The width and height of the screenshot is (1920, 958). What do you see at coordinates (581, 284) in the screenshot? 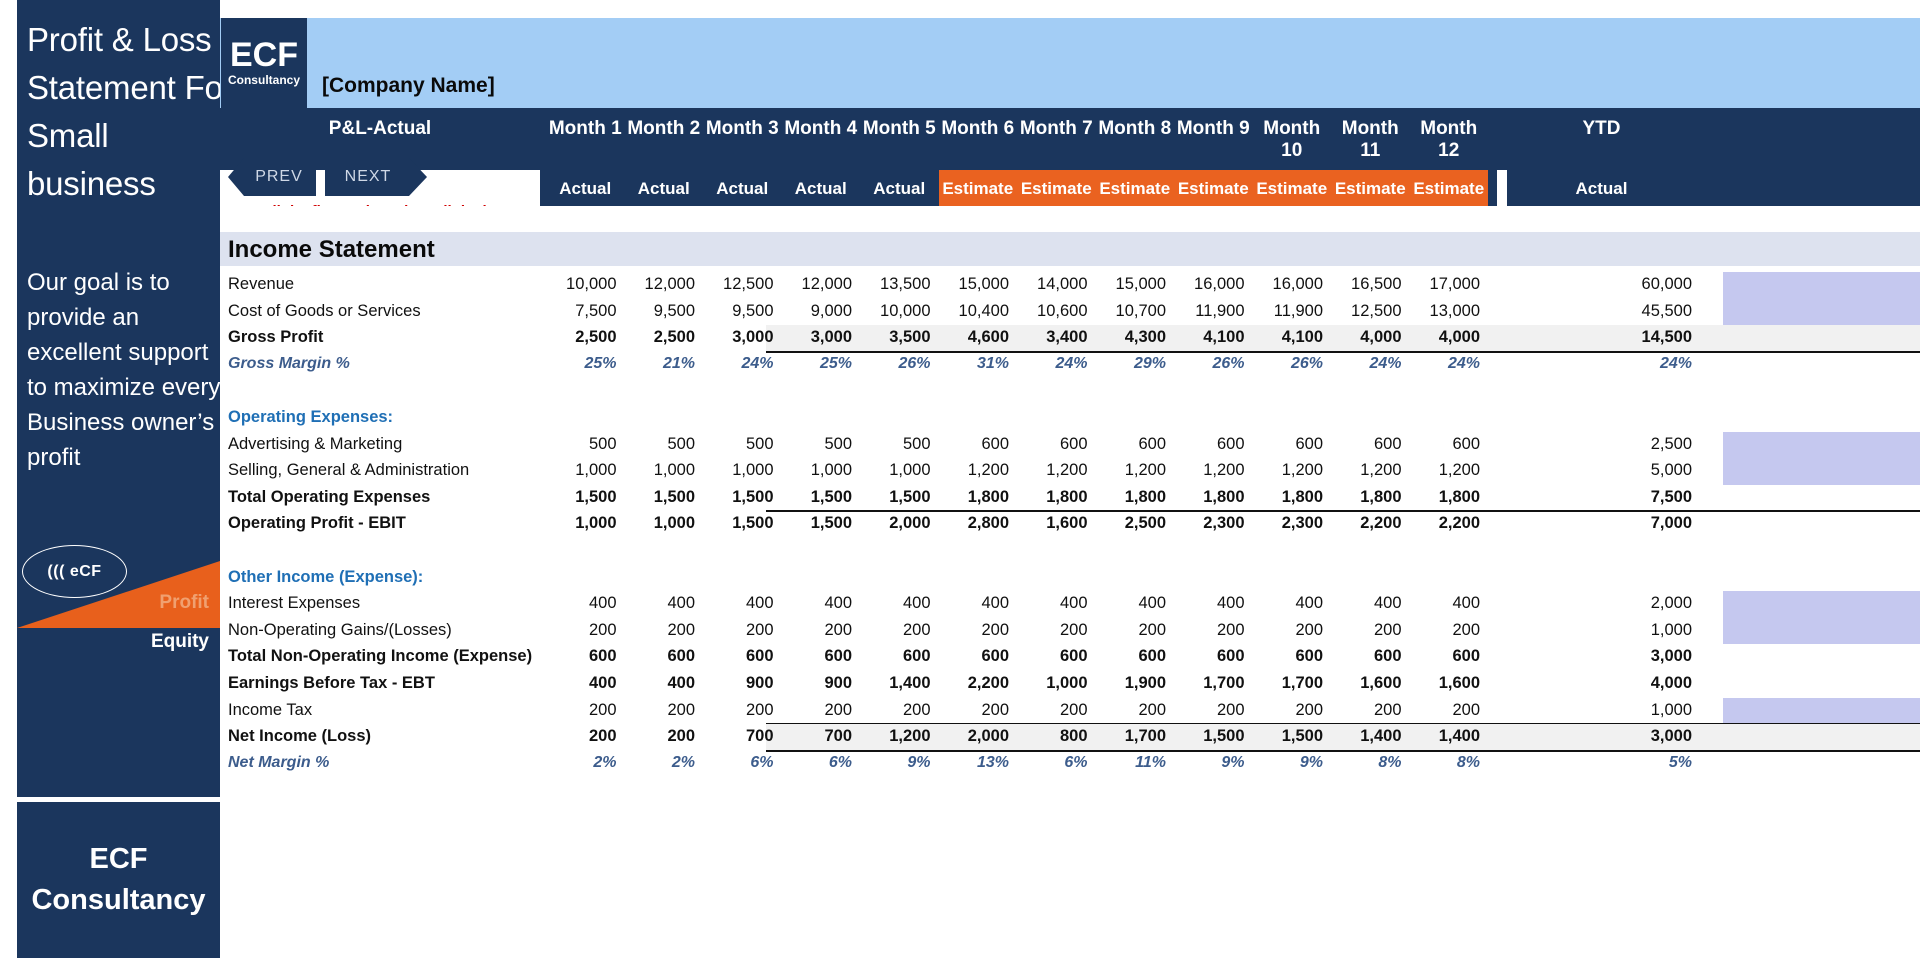
I see `table-cell: 10,000` at bounding box center [581, 284].